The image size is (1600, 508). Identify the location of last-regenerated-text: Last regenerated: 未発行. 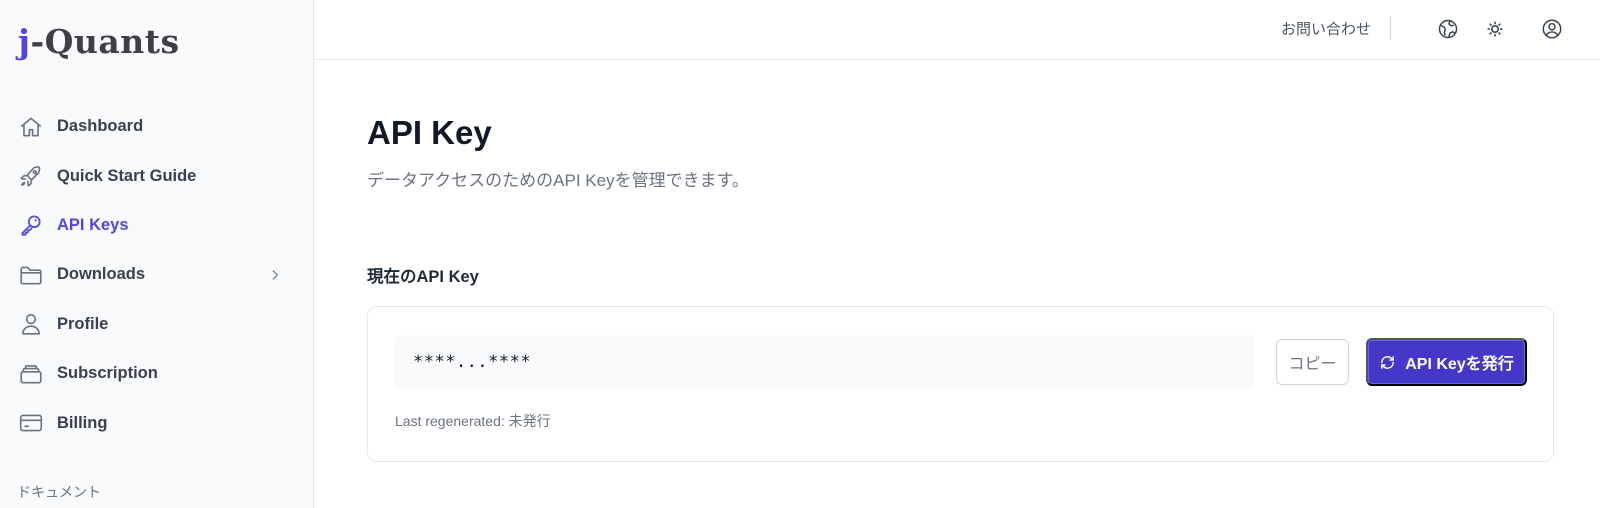
(473, 421).